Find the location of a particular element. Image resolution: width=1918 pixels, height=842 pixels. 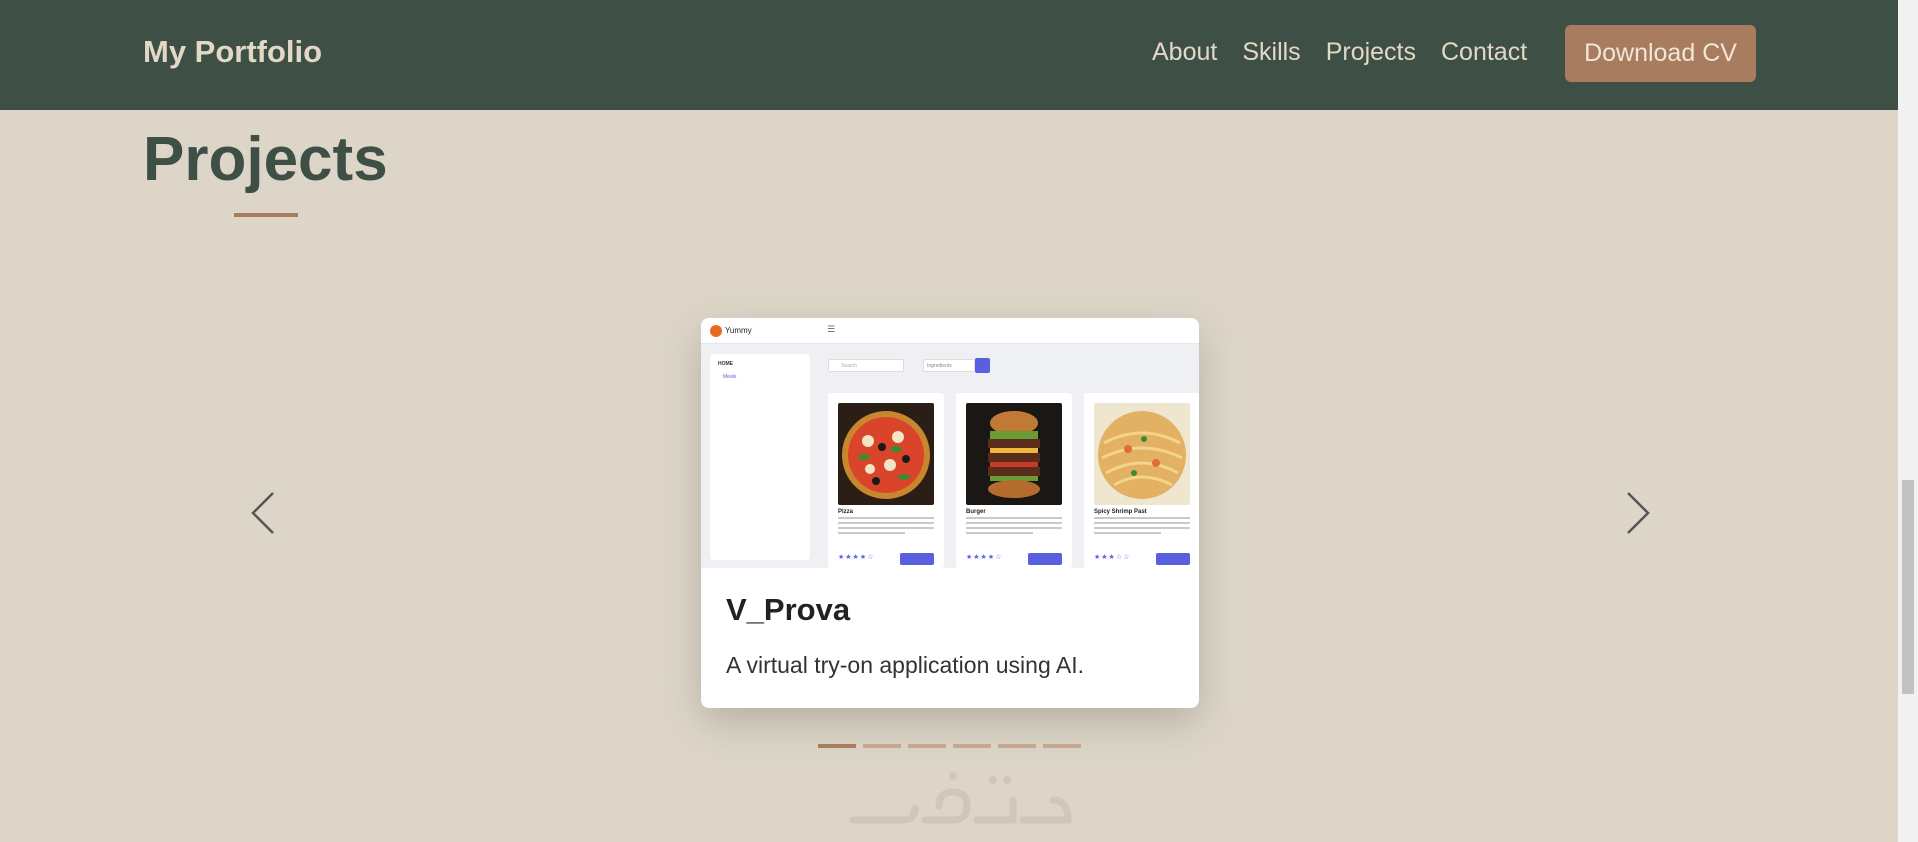

screenshot-food-card: Burger ★★★★☆ is located at coordinates (1014, 480).